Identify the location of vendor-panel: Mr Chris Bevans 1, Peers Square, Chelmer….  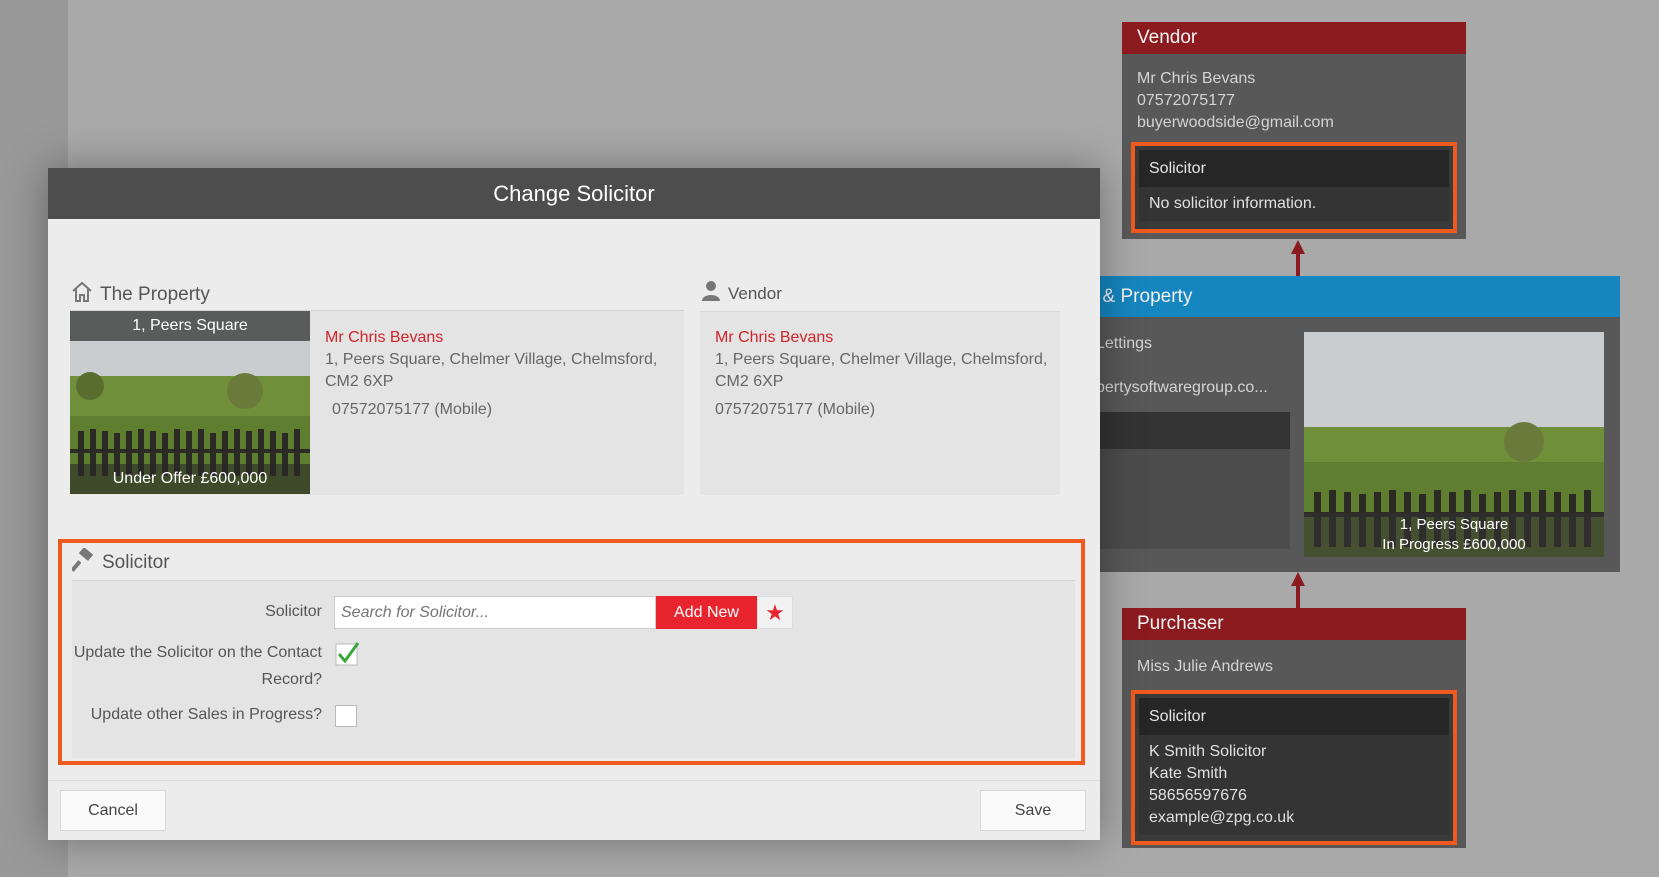
(880, 403).